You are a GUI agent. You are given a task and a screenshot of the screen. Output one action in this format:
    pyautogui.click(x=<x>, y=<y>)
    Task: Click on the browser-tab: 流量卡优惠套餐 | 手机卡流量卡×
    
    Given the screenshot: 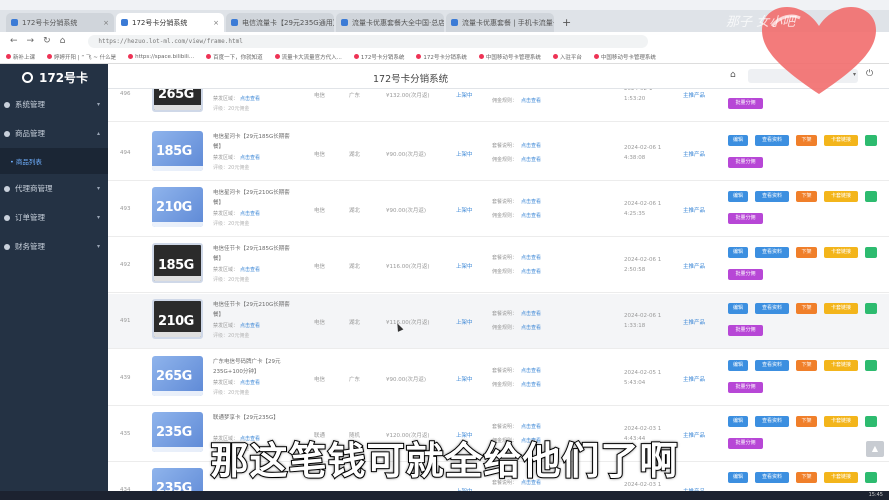 What is the action you would take?
    pyautogui.click(x=500, y=22)
    